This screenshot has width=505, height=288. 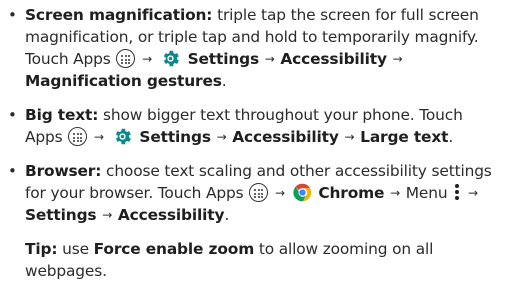 I want to click on tip-text: to allow zooming on all, so click(x=346, y=249).